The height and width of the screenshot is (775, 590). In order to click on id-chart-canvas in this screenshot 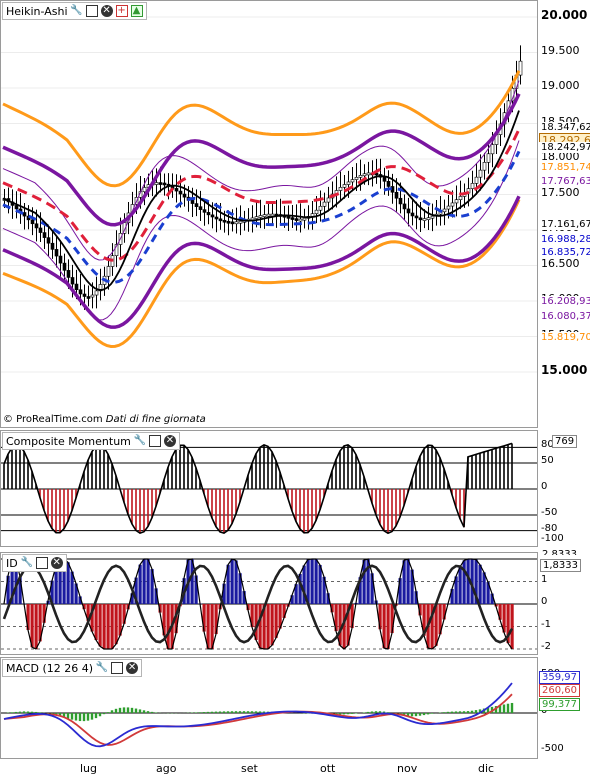, I will do `click(269, 604)`.